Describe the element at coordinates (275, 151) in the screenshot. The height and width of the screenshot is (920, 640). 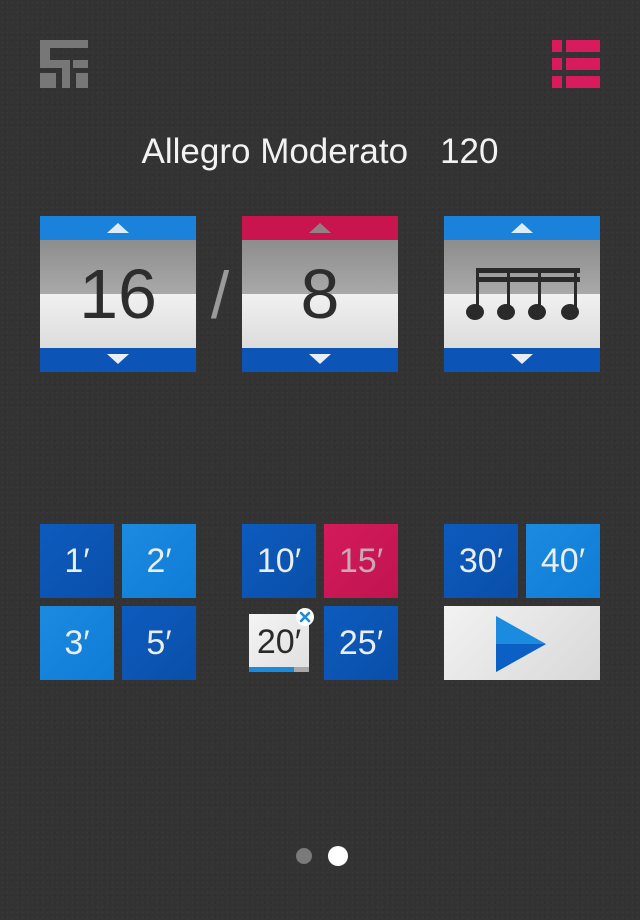
I see `tempo-name: Allegro Moderato` at that location.